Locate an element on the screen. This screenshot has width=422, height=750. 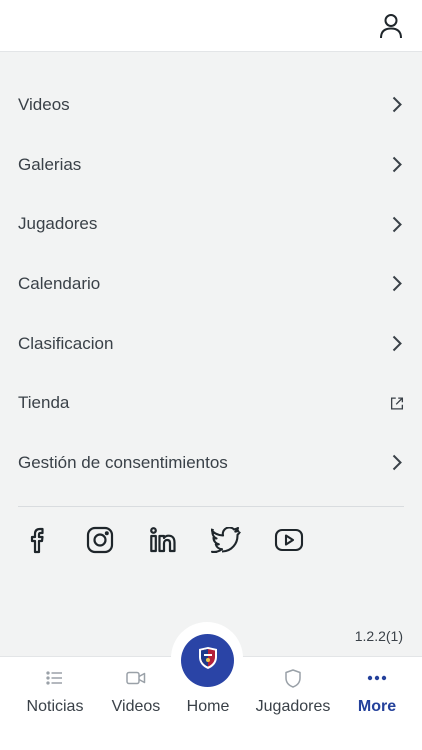
home-button is located at coordinates (207, 660).